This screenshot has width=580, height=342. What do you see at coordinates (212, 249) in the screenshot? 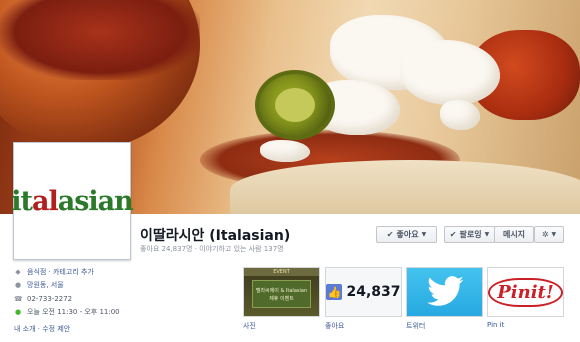
I see `page-stats: 좋아요 24,837명 · 이야기하고 있는 사람 137명` at bounding box center [212, 249].